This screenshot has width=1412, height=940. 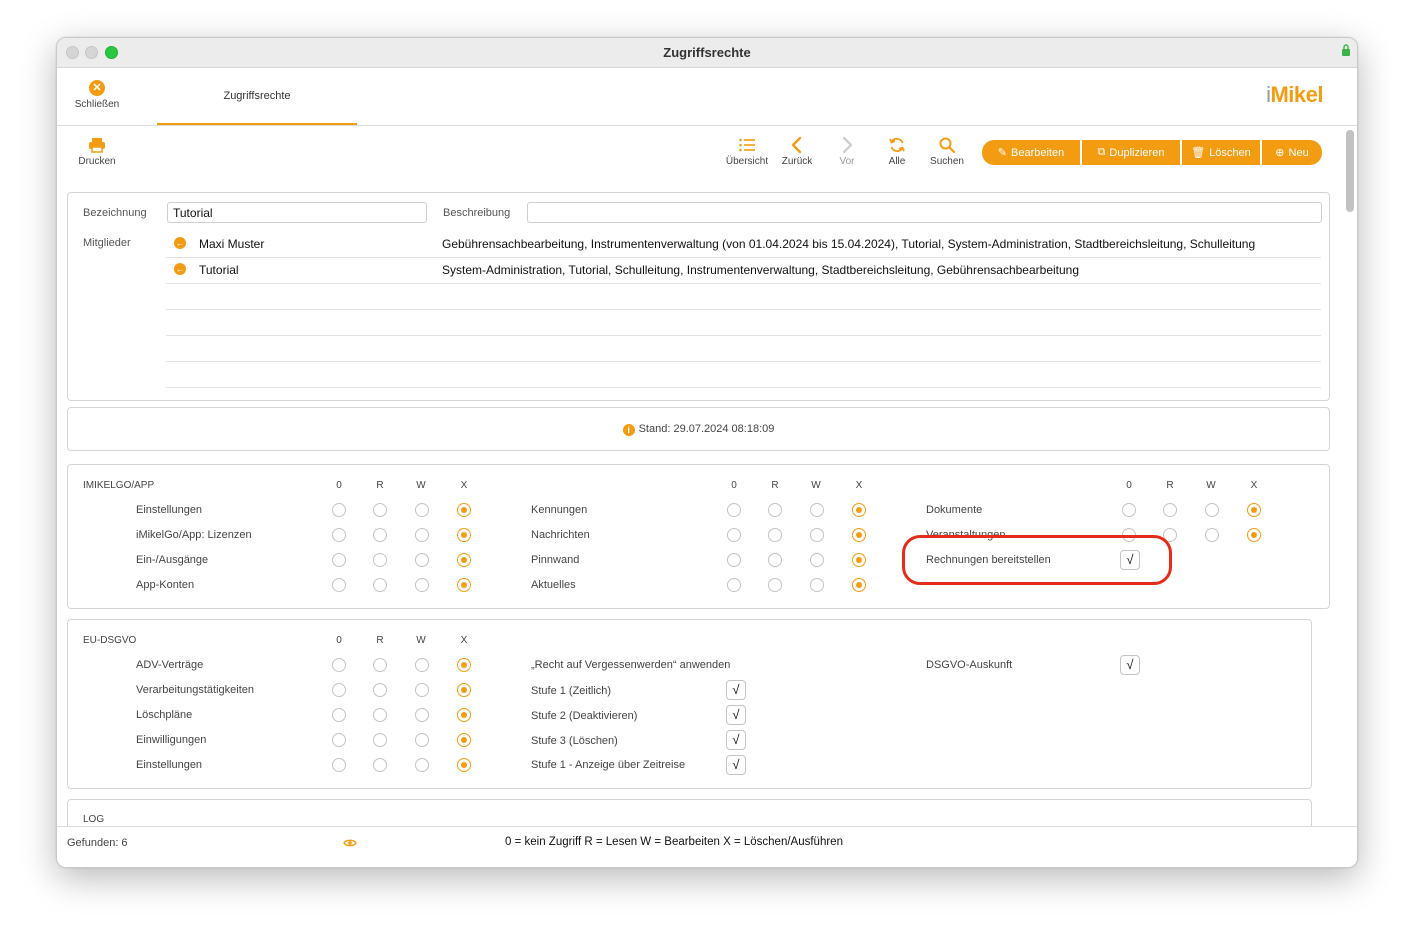 I want to click on name-field: Tutorial, so click(x=297, y=212).